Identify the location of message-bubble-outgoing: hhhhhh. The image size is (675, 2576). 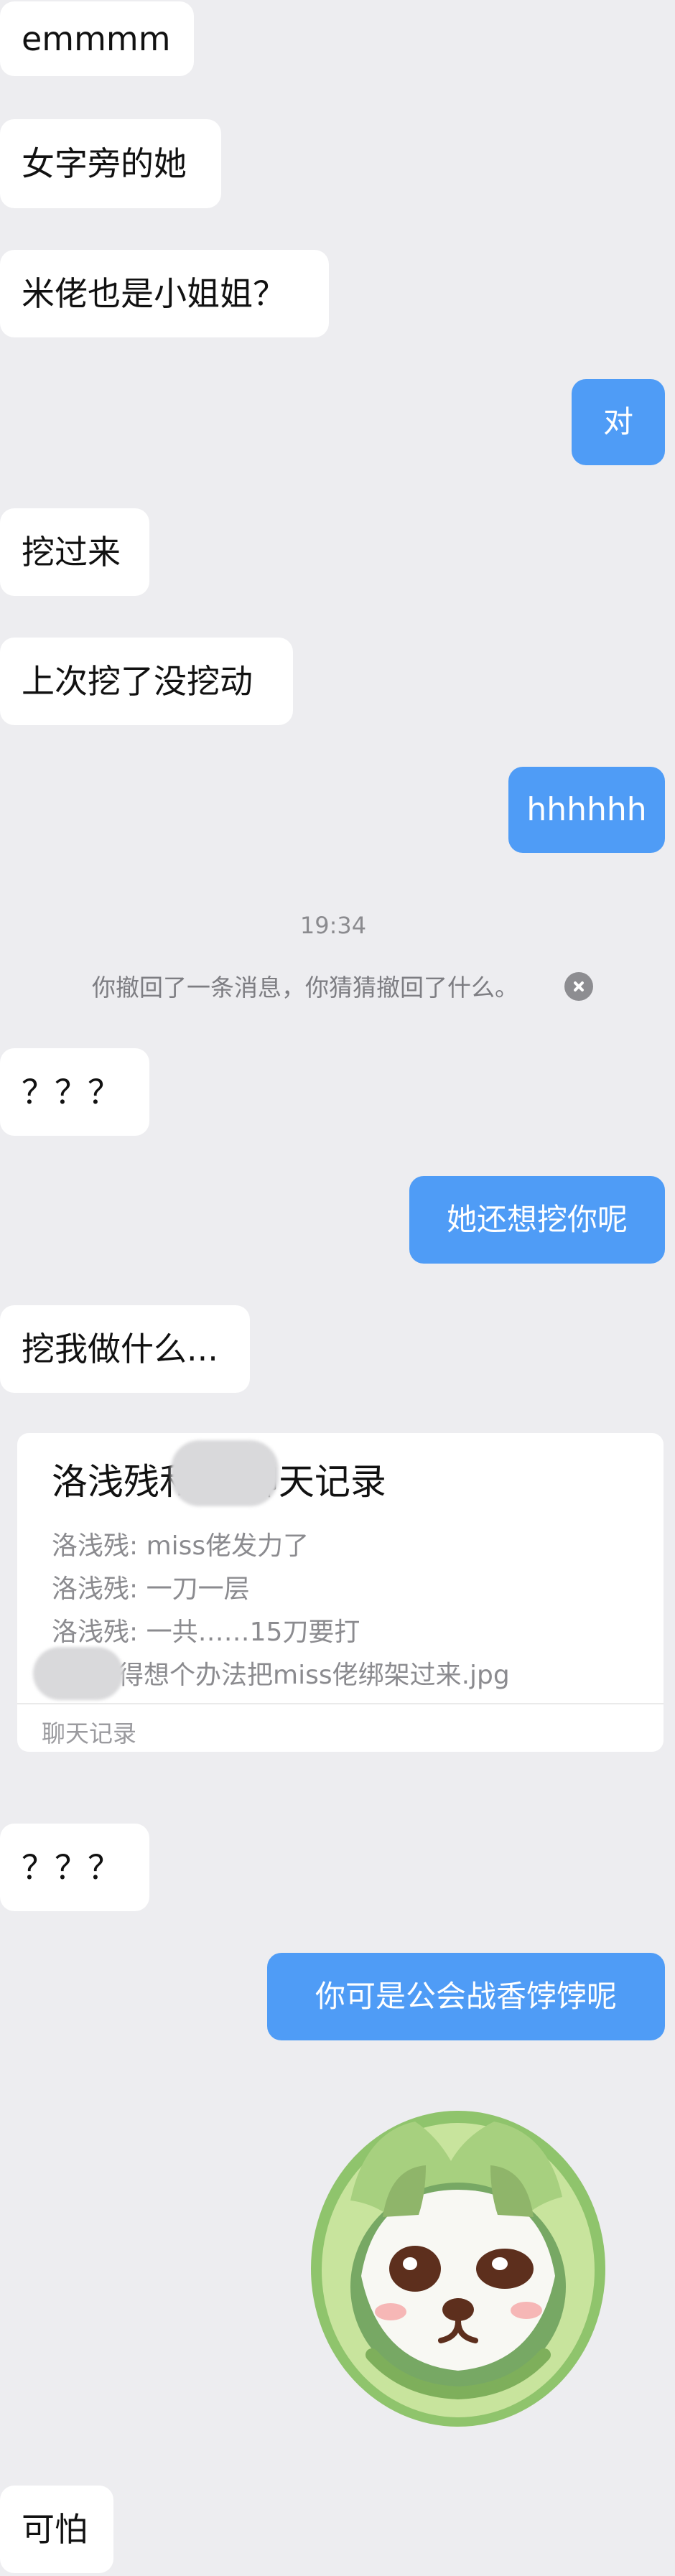
(586, 810).